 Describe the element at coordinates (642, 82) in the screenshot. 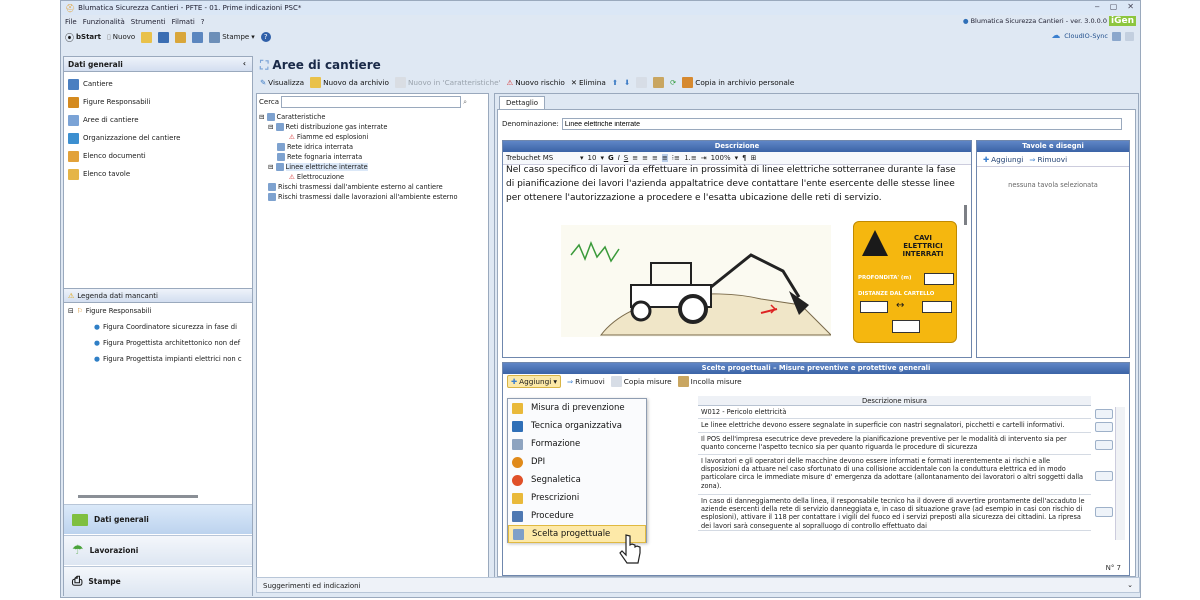

I see `copy-icon` at that location.